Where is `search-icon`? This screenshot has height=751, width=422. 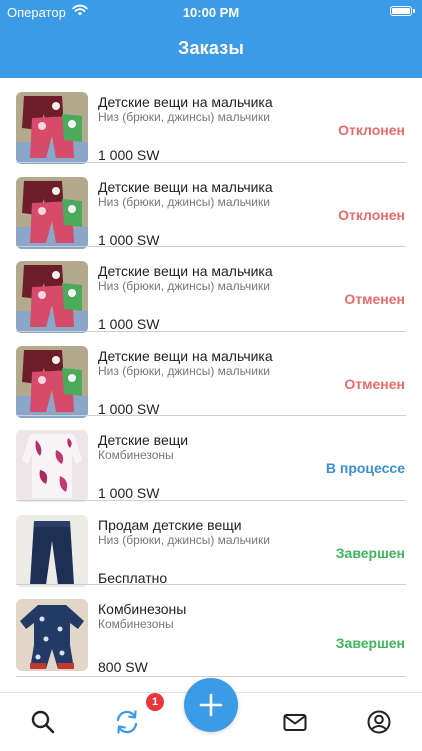 search-icon is located at coordinates (43, 722).